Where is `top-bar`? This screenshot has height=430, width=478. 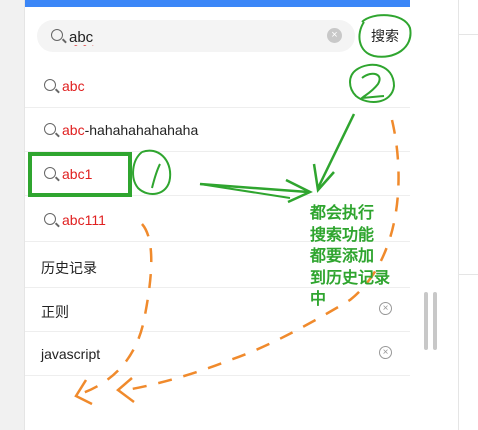 top-bar is located at coordinates (217, 3).